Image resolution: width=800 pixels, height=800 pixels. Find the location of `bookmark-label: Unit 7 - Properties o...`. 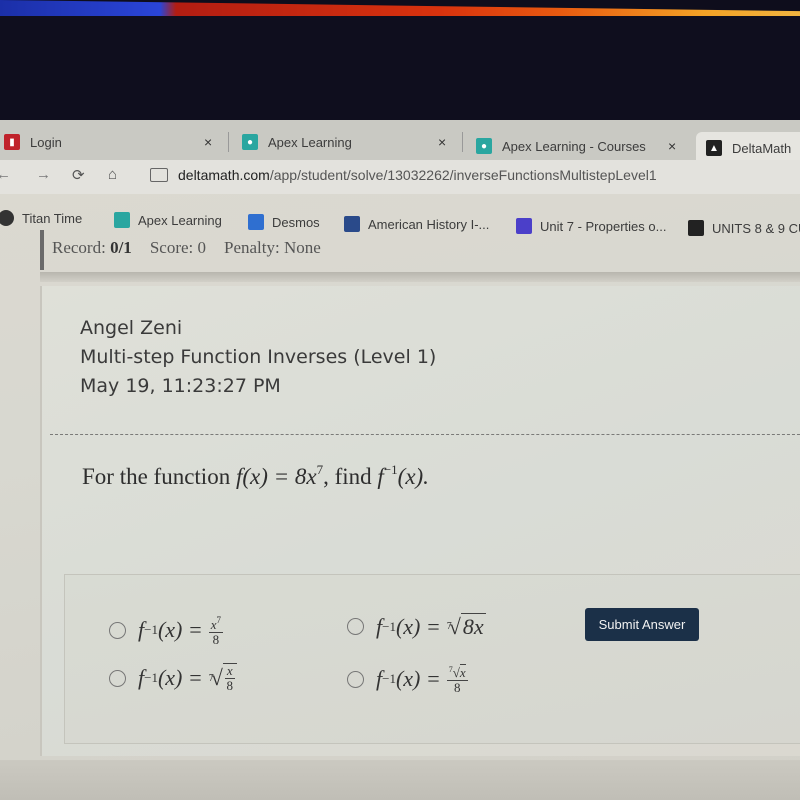

bookmark-label: Unit 7 - Properties o... is located at coordinates (603, 226).